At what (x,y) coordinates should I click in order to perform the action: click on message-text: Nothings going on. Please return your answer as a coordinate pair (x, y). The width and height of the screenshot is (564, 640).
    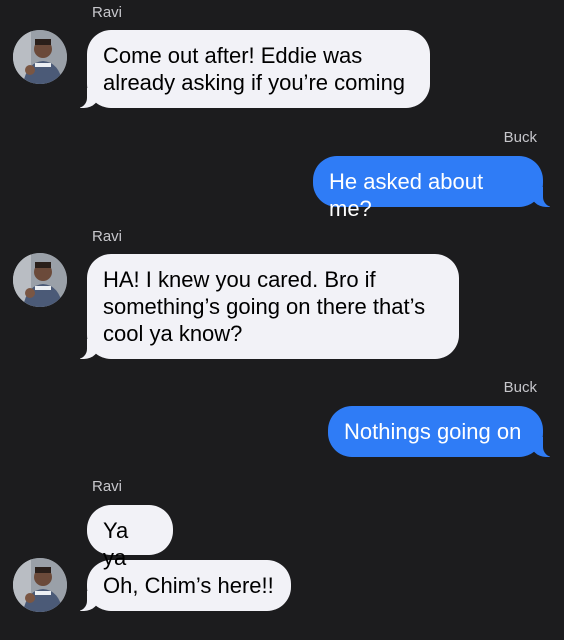
    Looking at the image, I should click on (433, 431).